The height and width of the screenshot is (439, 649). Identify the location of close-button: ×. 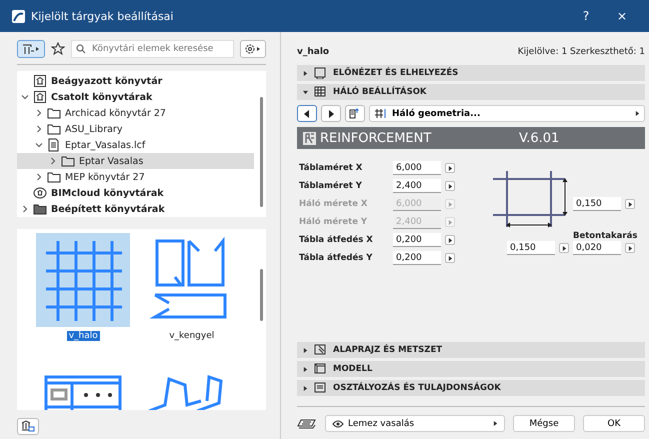
(622, 16).